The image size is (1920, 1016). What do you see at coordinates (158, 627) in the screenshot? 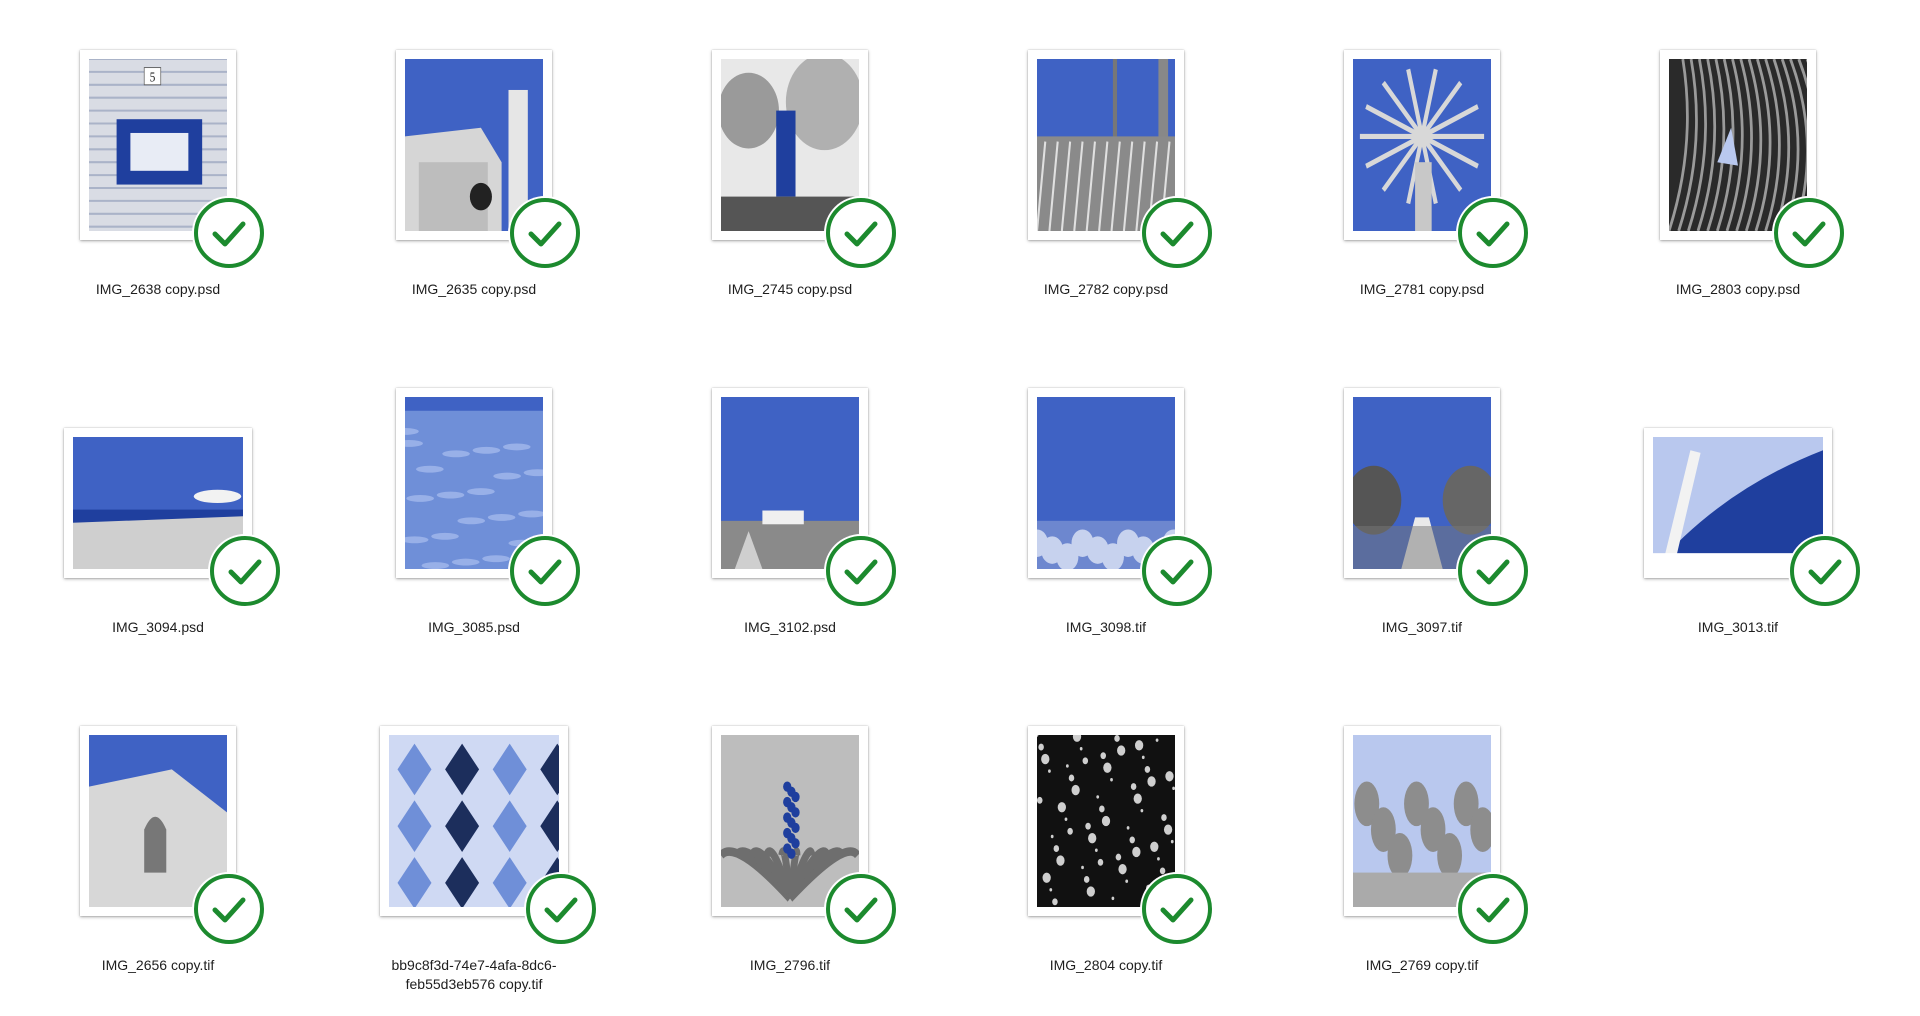
I see `file-name-label: IMG_3094.psd` at bounding box center [158, 627].